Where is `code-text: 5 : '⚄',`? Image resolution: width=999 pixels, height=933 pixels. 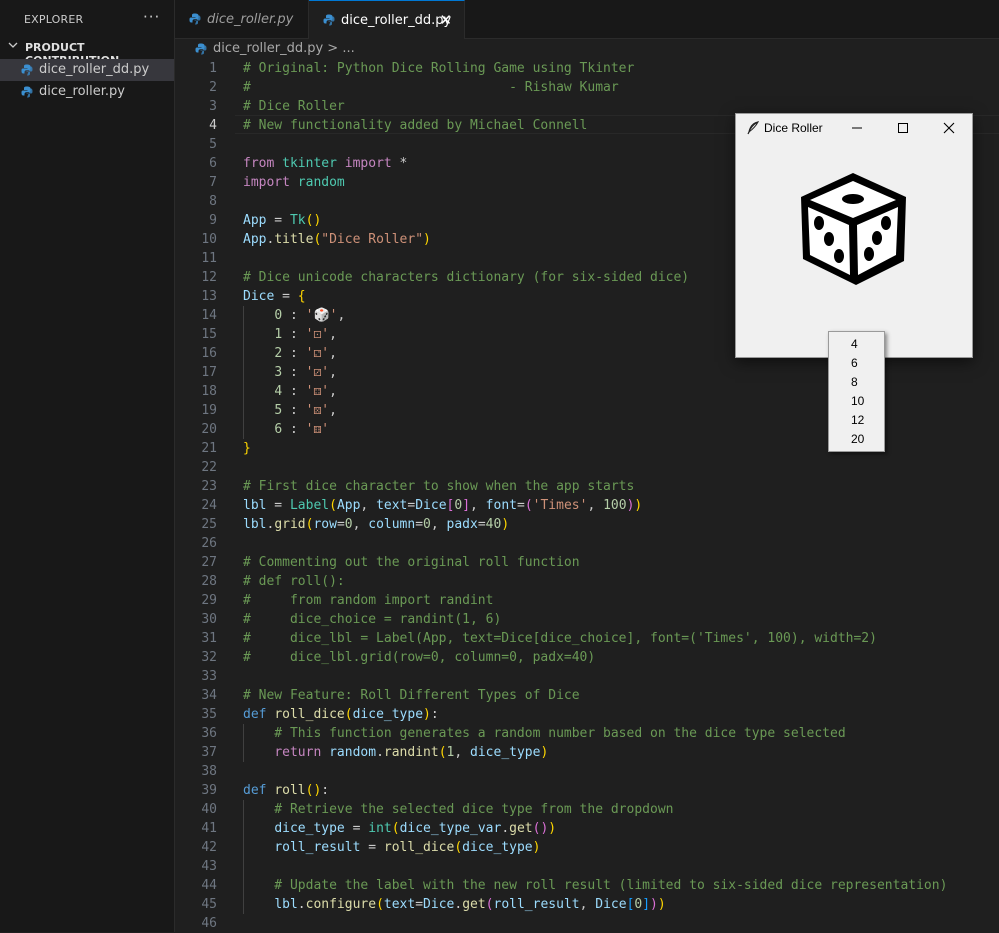
code-text: 5 : '⚄', is located at coordinates (290, 410).